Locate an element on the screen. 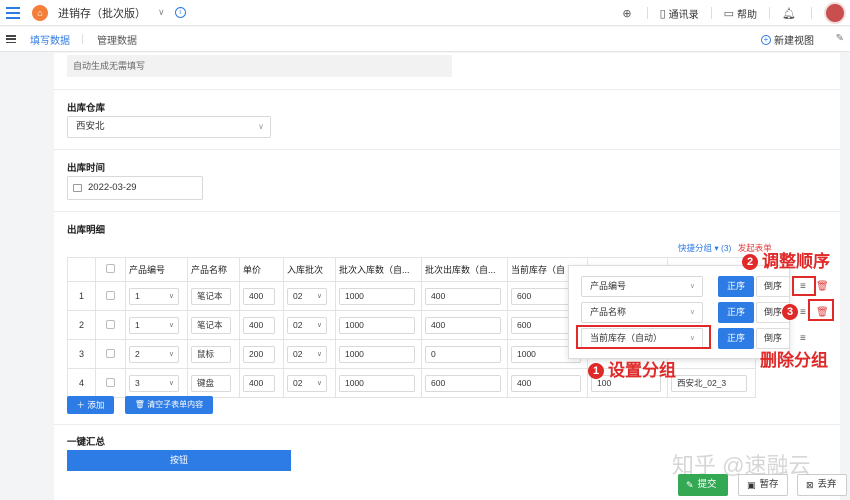  row-index: 2 is located at coordinates (81, 325).